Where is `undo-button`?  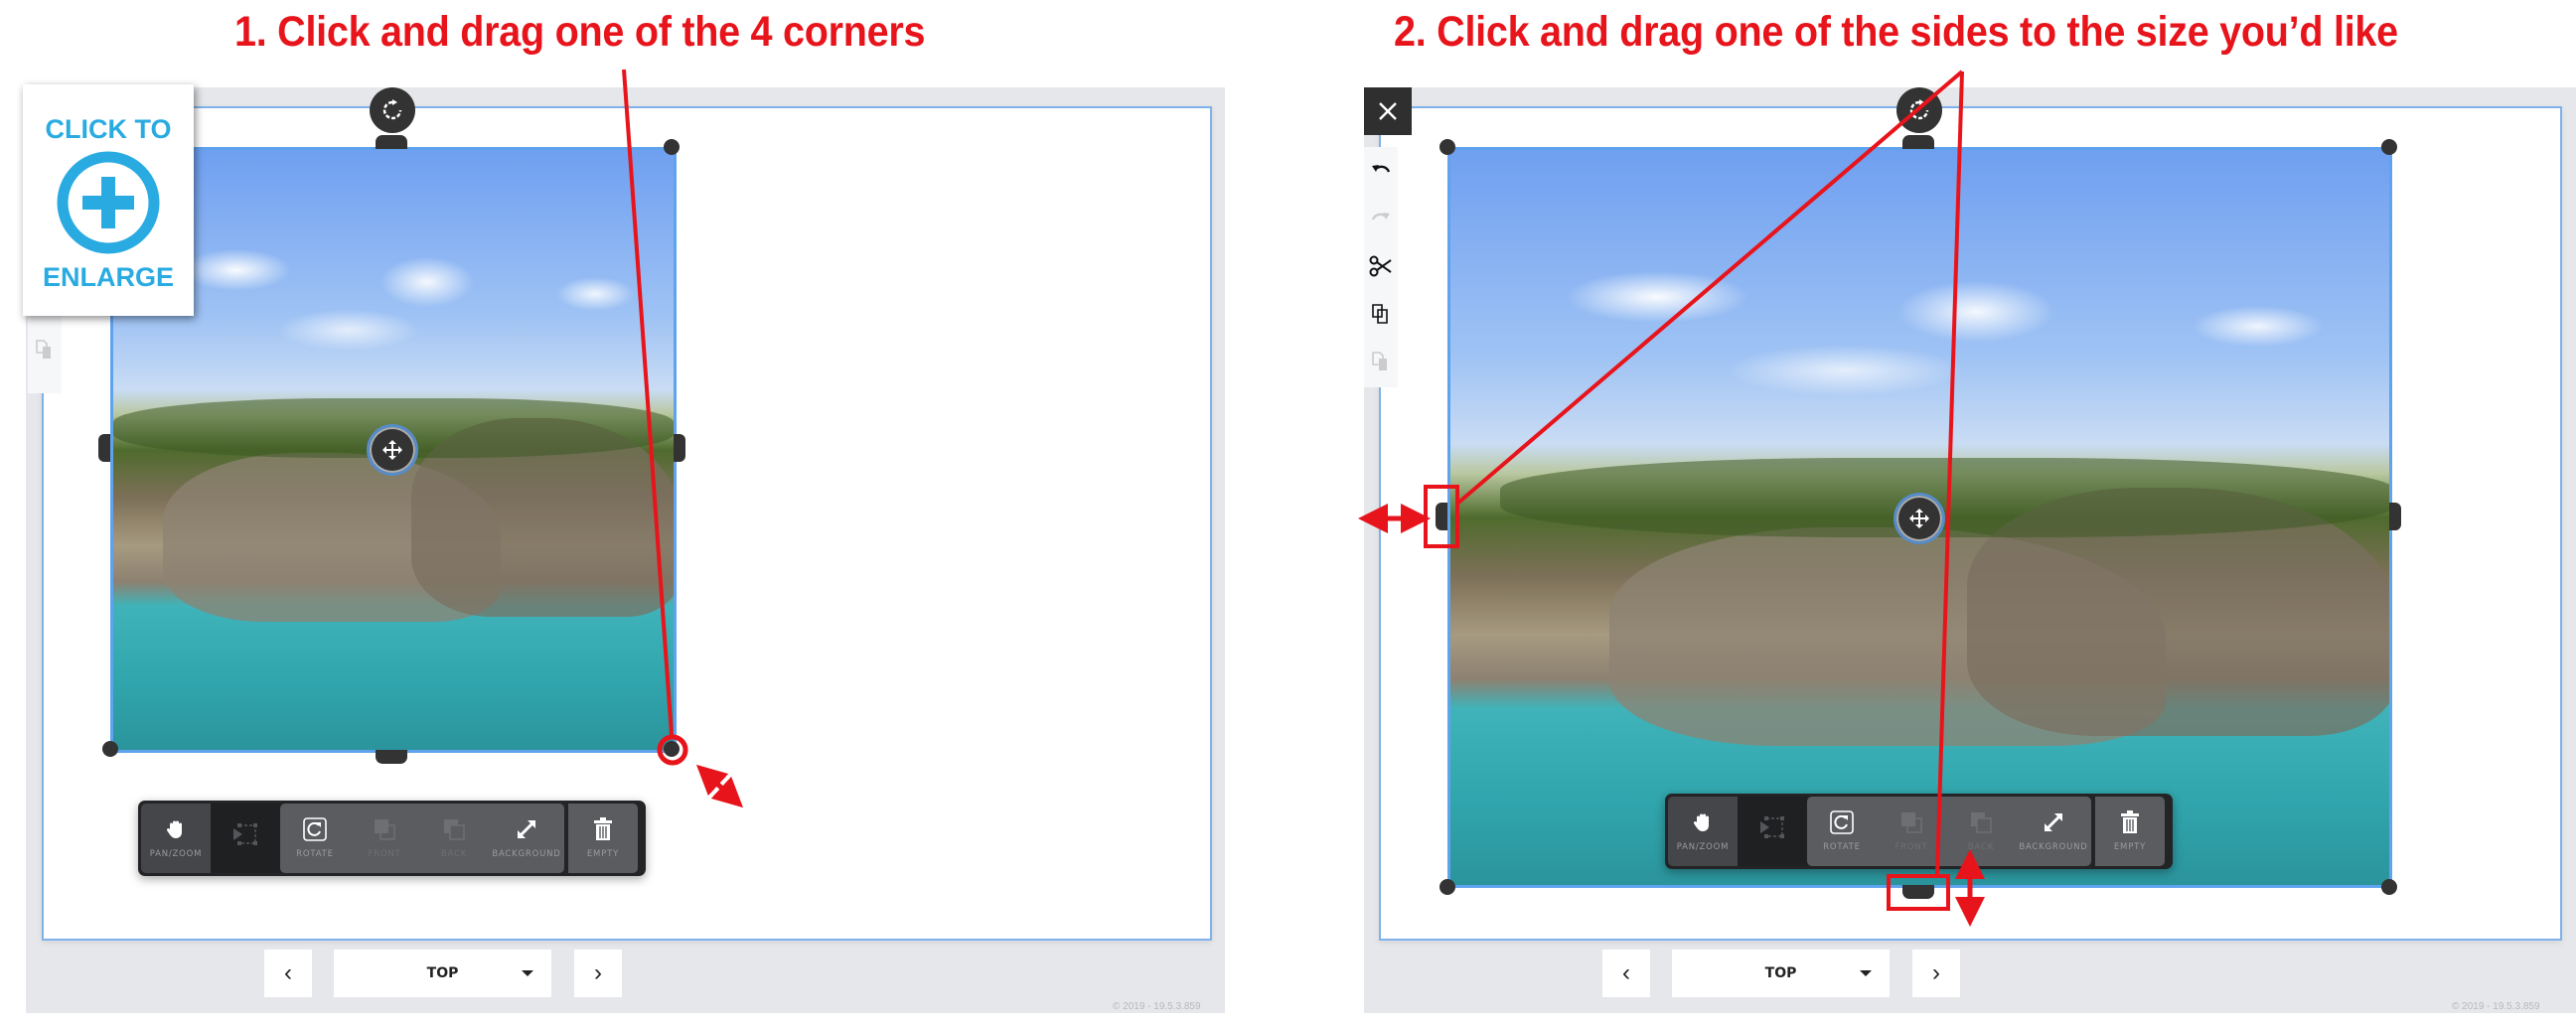
undo-button is located at coordinates (1381, 171).